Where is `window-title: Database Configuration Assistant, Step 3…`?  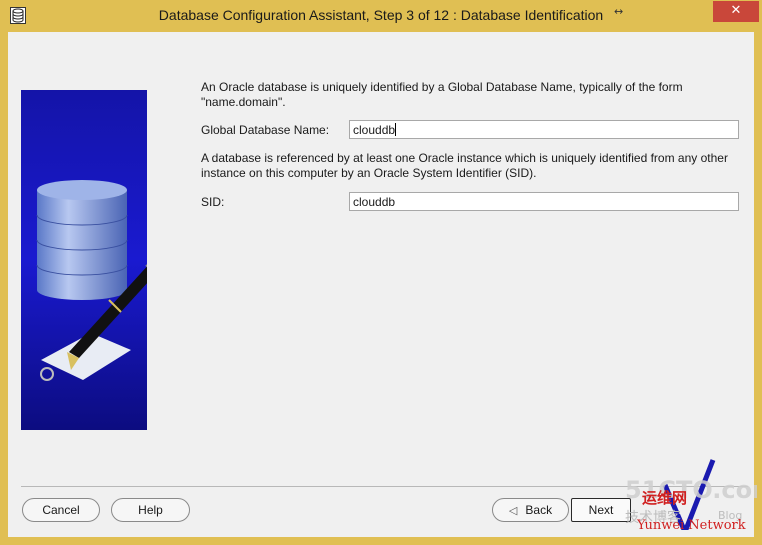 window-title: Database Configuration Assistant, Step 3… is located at coordinates (381, 15).